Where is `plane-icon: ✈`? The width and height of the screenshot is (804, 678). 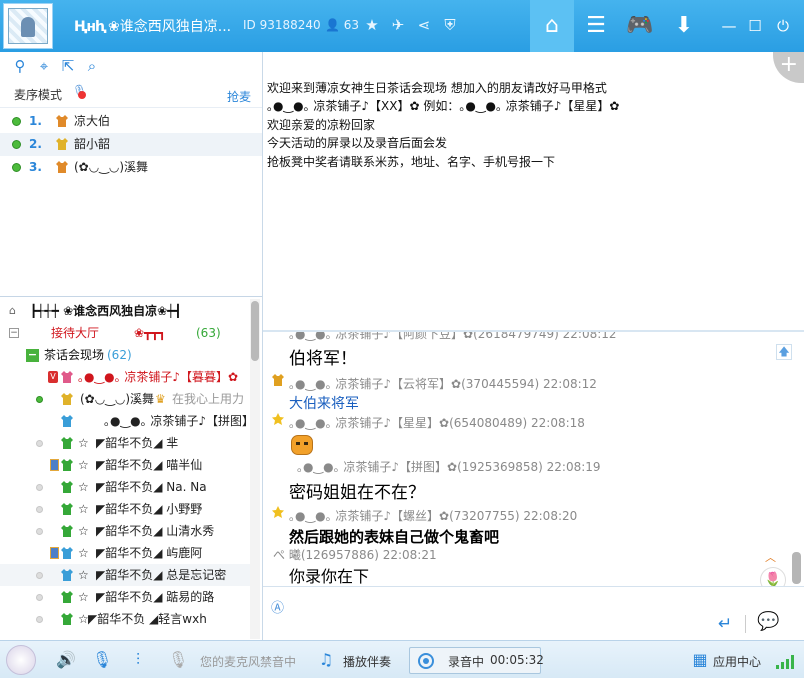
plane-icon: ✈ is located at coordinates (398, 25).